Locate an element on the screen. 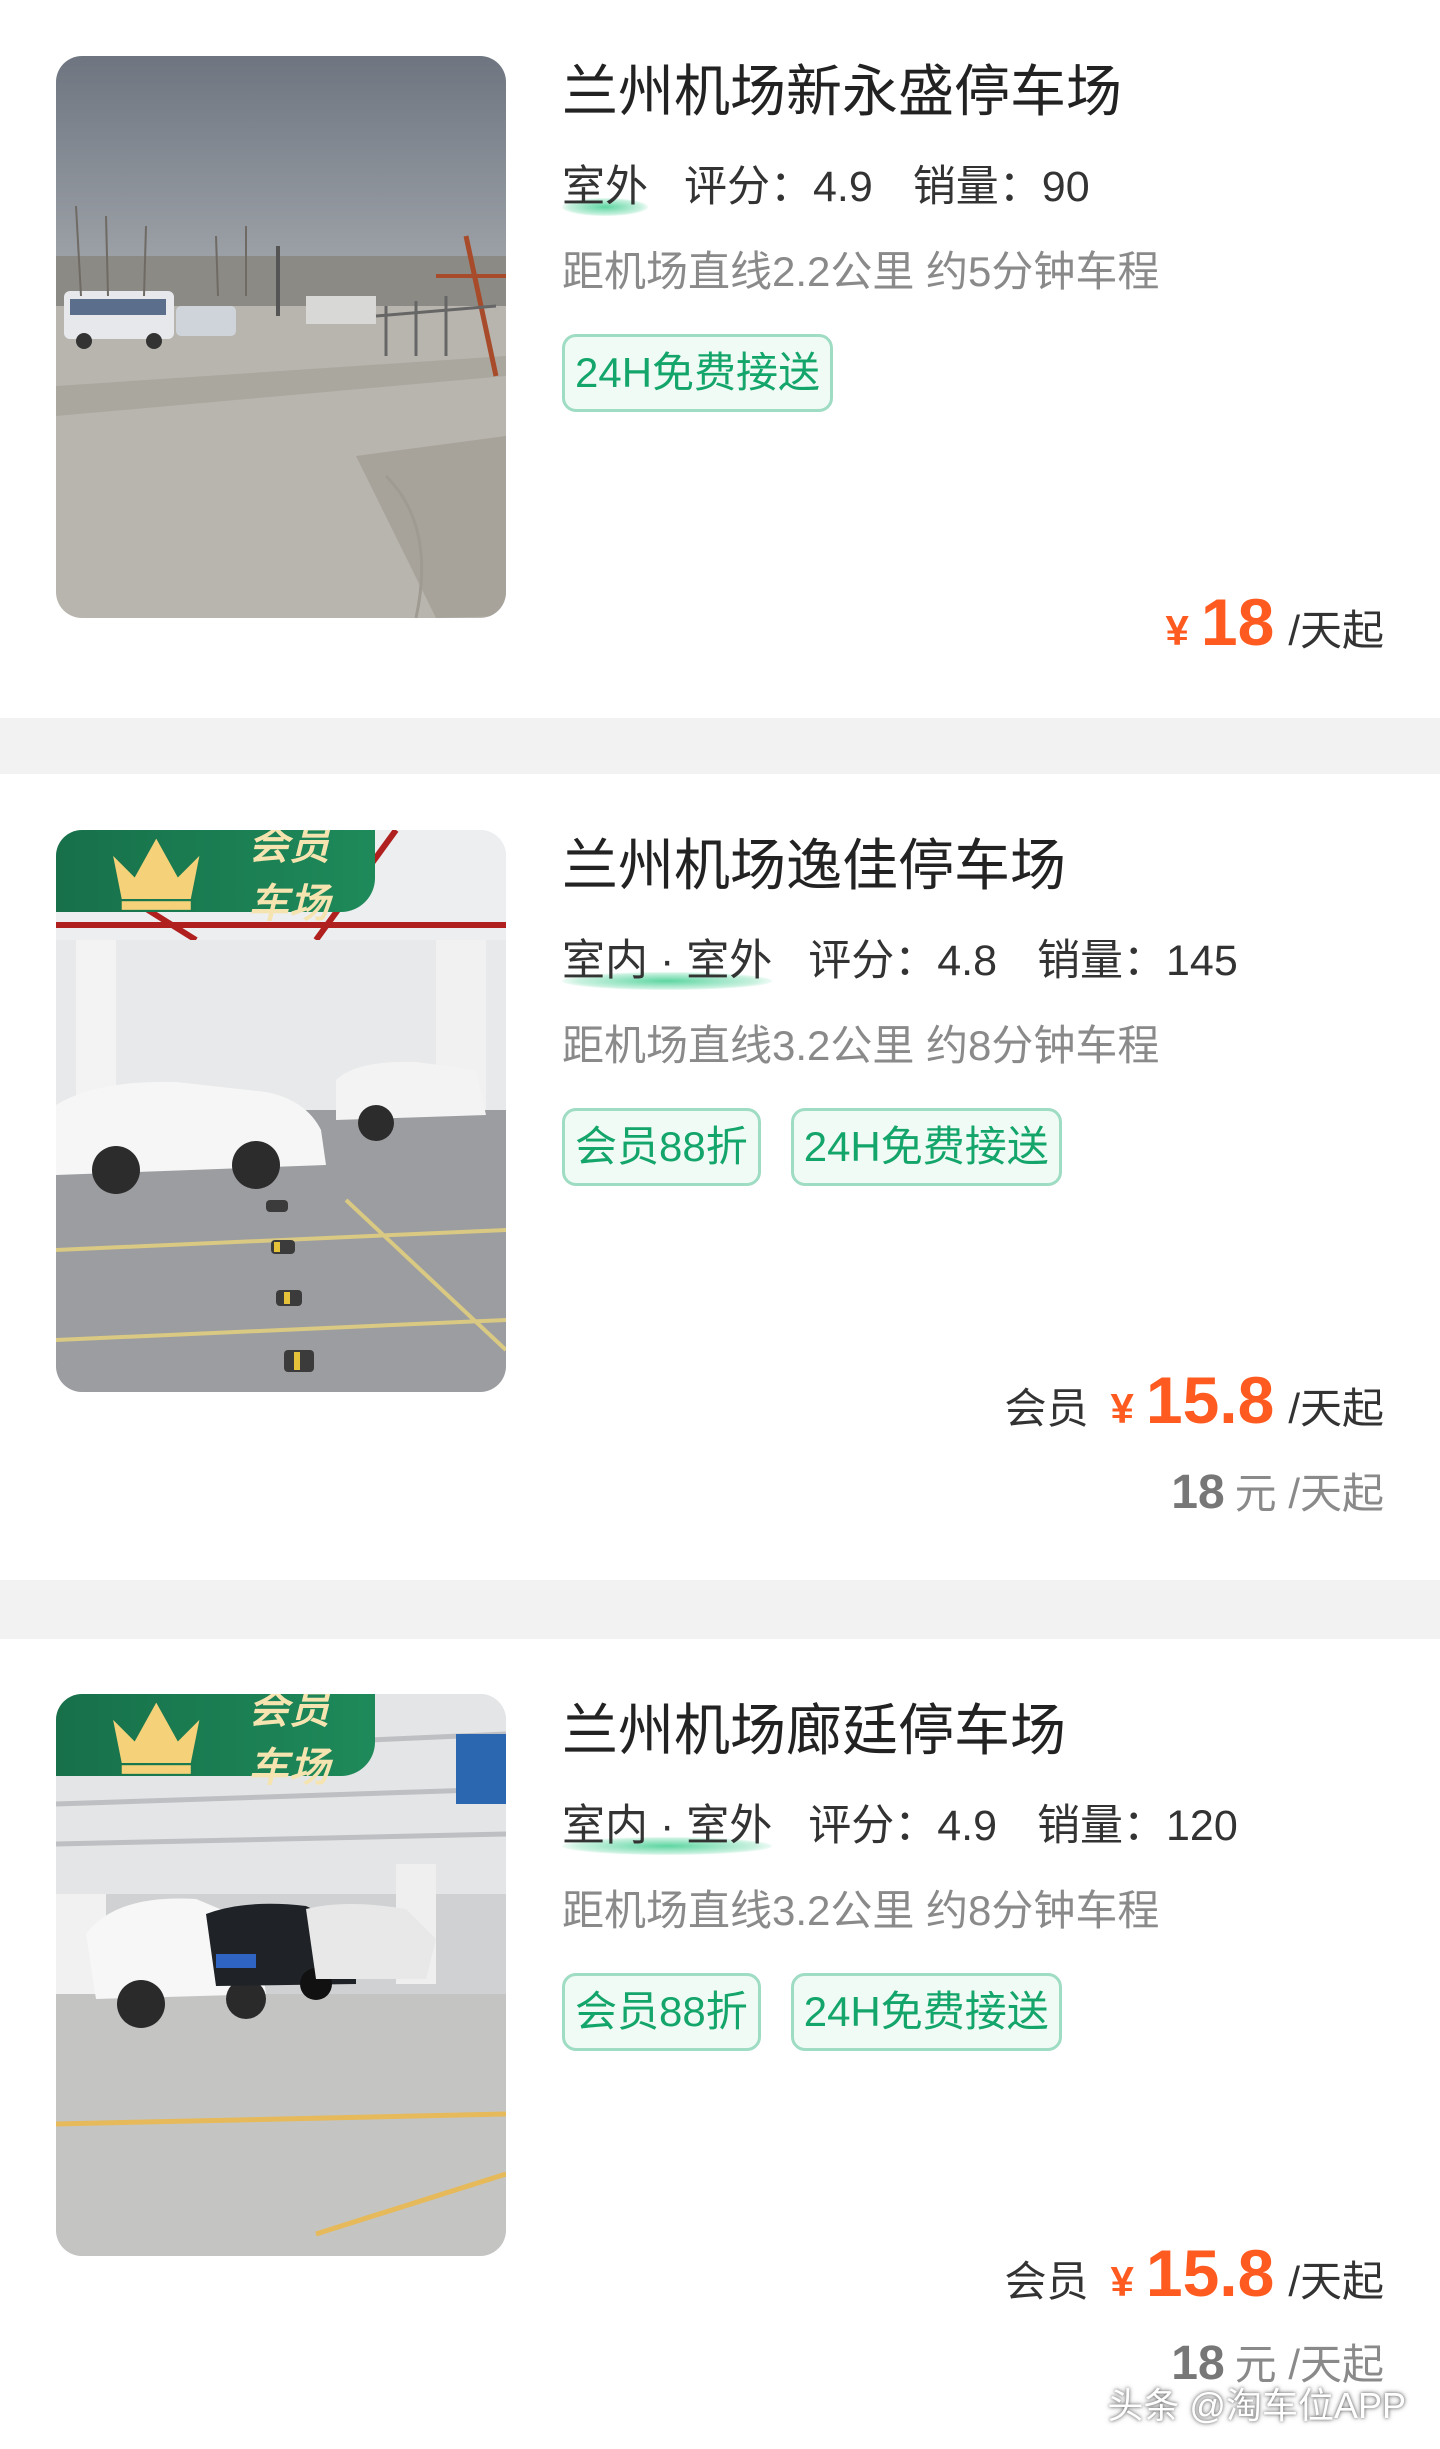  parking-name: 兰州机场廊廷停车场 is located at coordinates (973, 1731).